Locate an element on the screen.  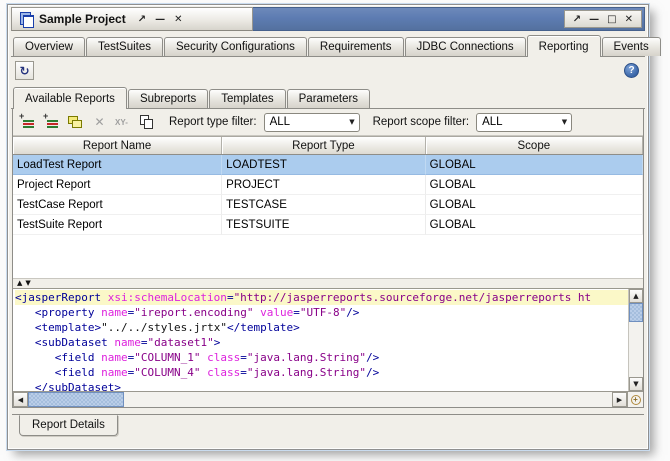
vertical-scrollbar: ▲ ▼ is located at coordinates (635, 340).